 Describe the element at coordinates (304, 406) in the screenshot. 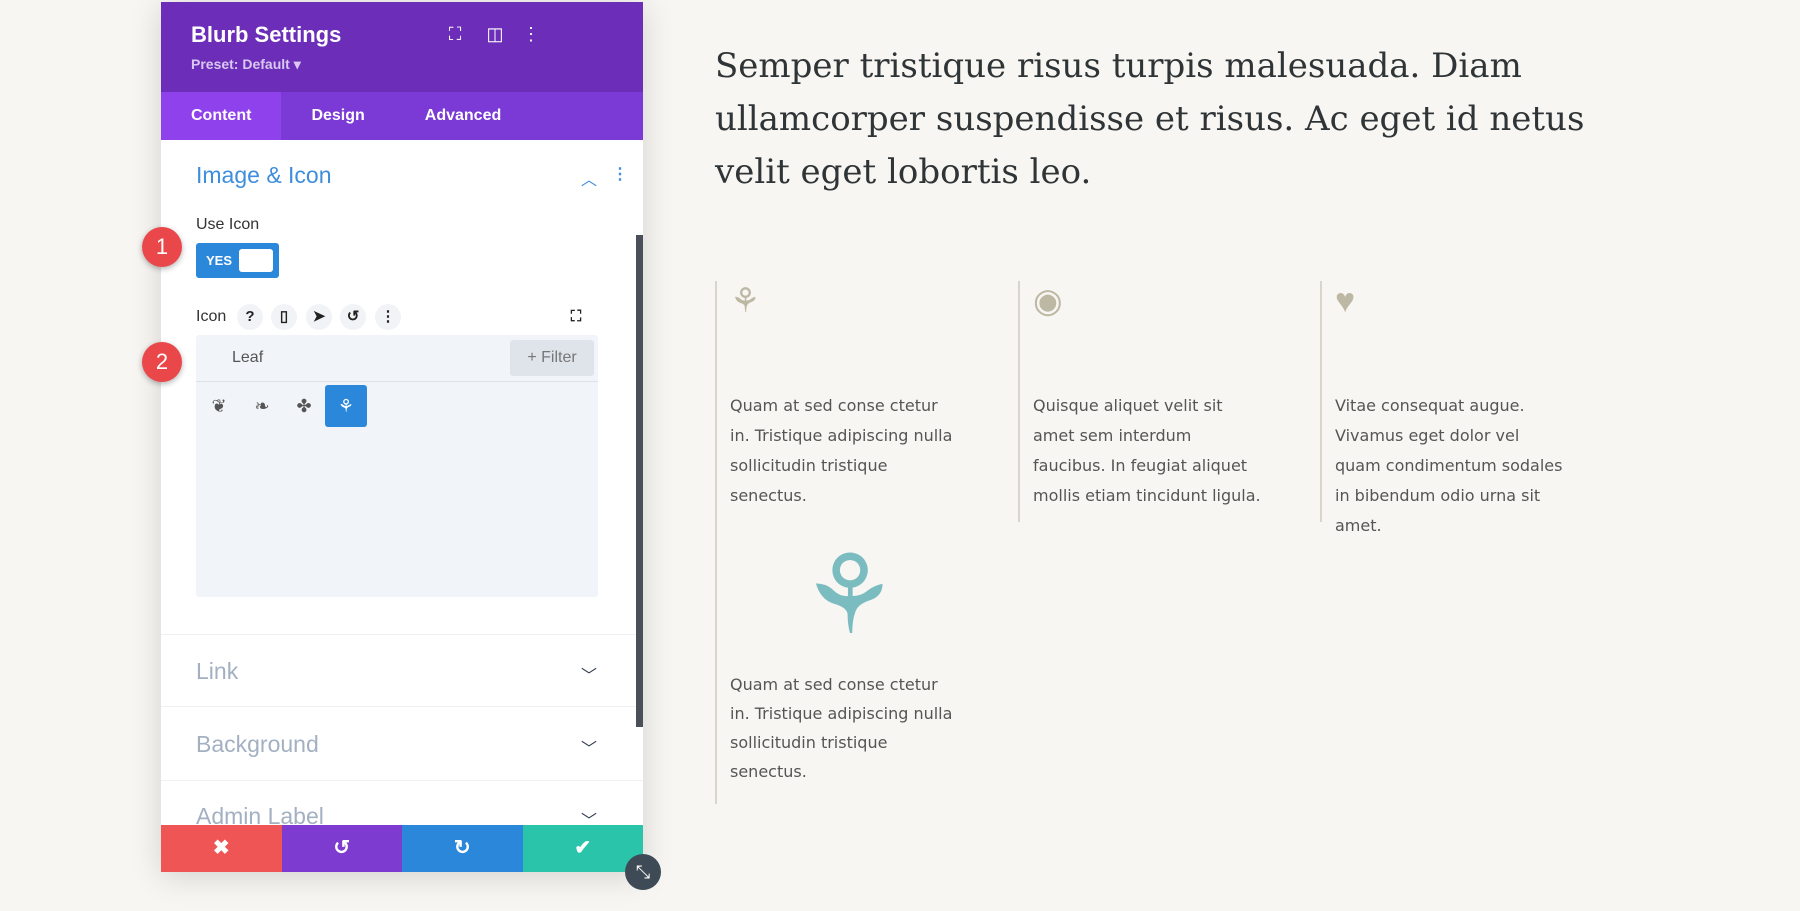

I see `maple-leaf-icon: ✤` at that location.